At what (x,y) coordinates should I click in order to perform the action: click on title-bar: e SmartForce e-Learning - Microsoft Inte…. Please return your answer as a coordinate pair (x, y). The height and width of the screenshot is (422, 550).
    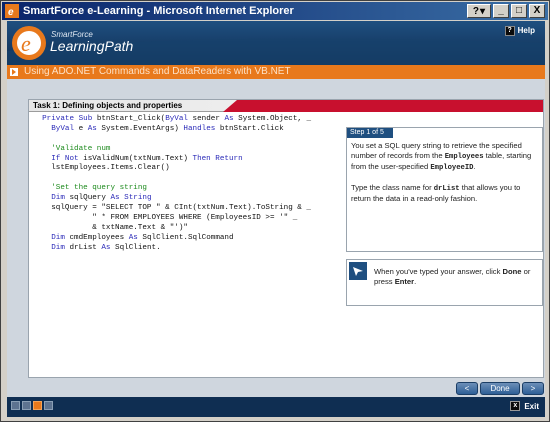
    Looking at the image, I should click on (275, 11).